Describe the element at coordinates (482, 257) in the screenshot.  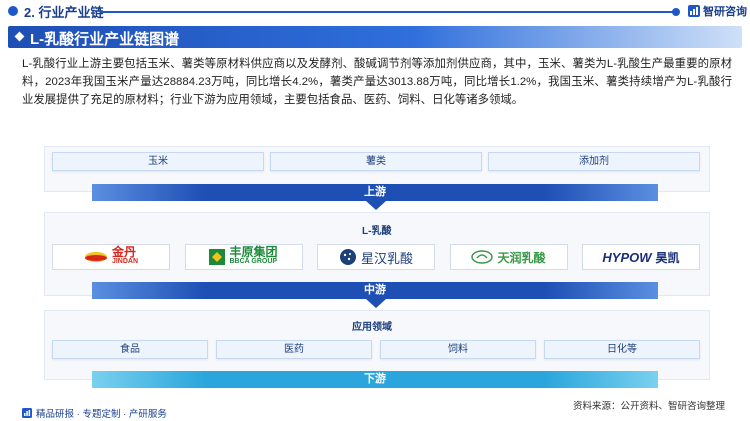
I see `tianrun-logo-icon` at that location.